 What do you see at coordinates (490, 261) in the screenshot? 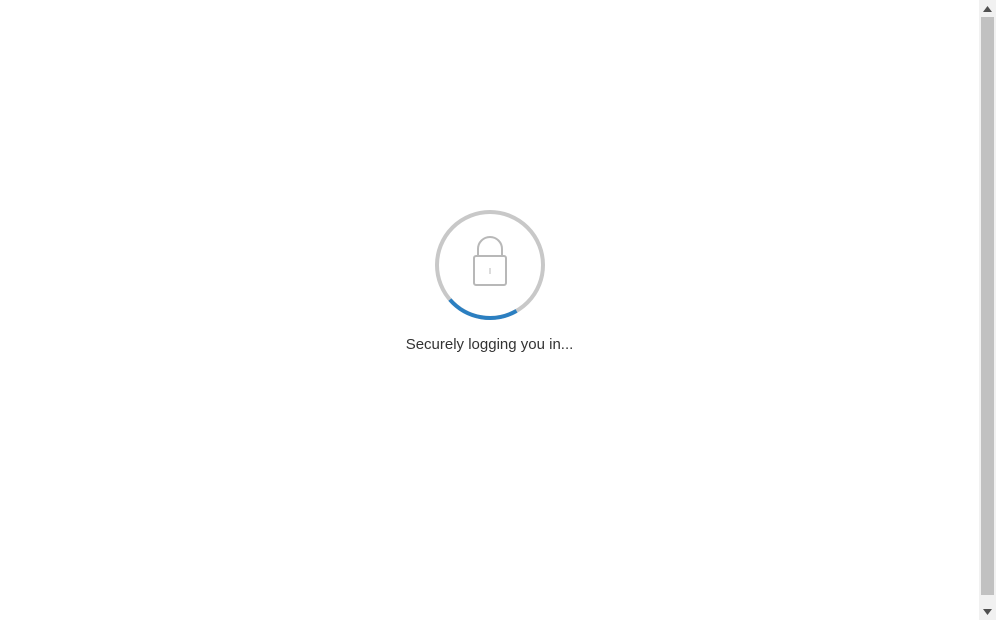
I see `lock-icon` at bounding box center [490, 261].